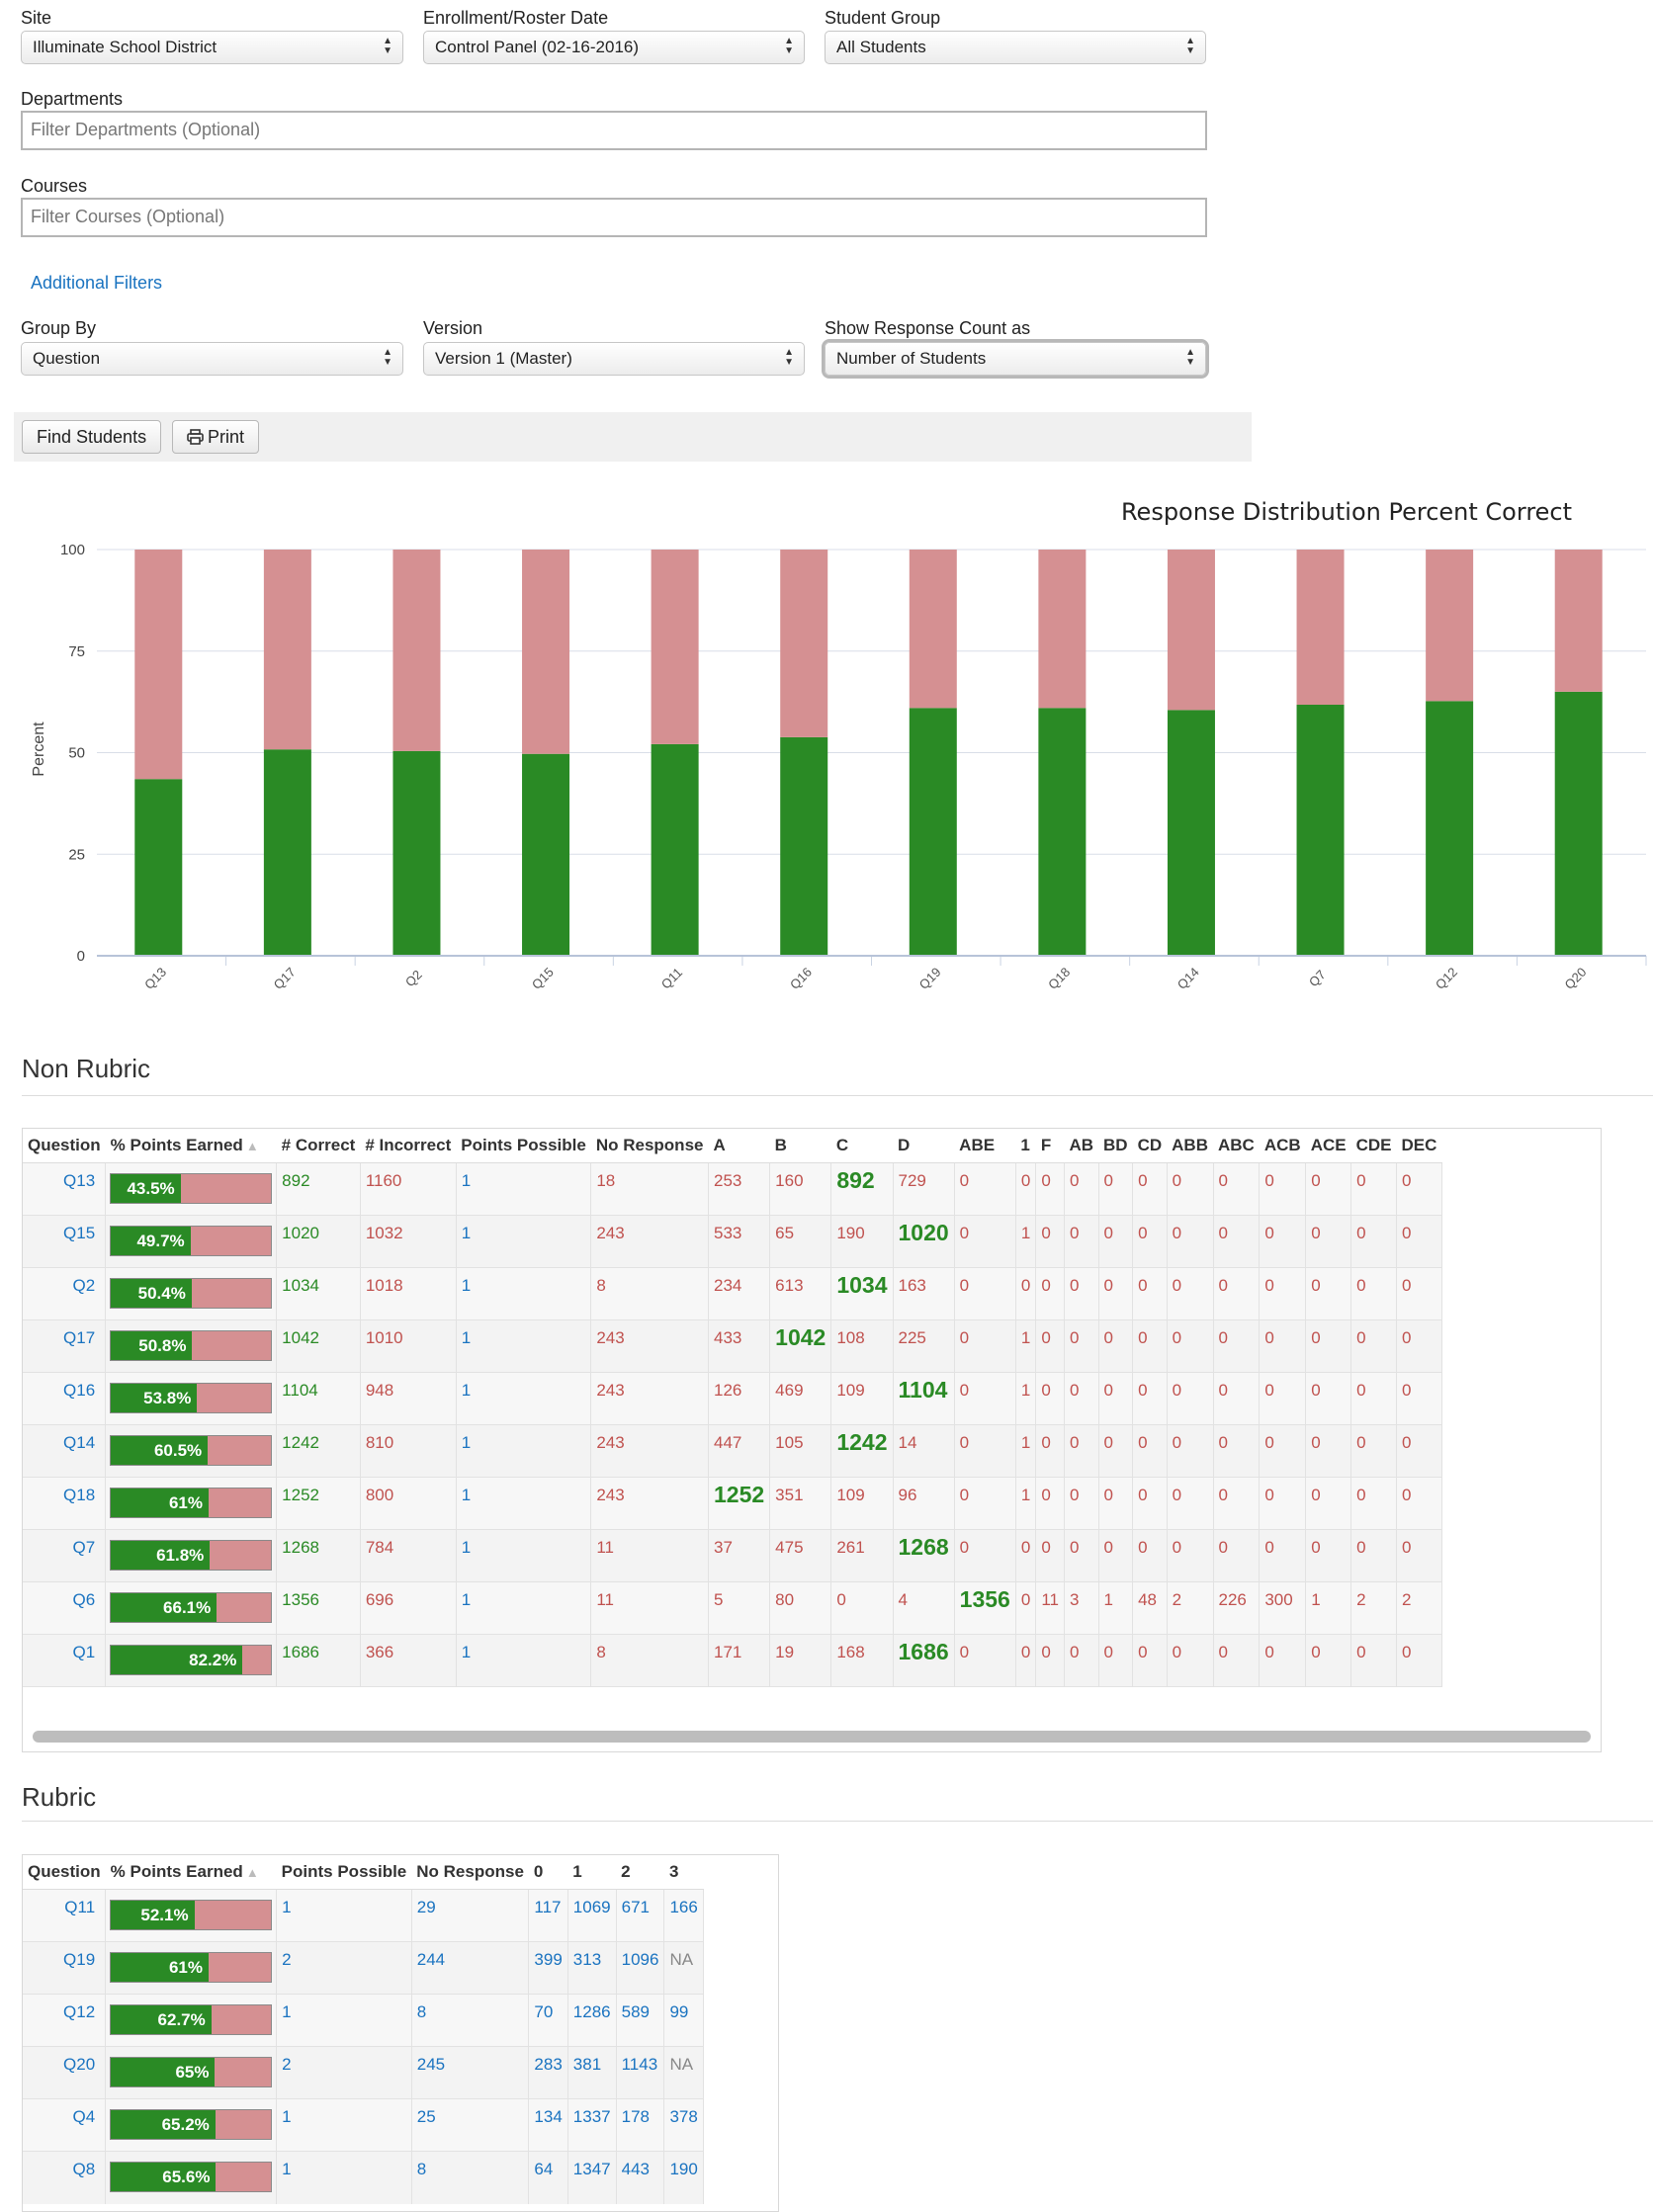  Describe the element at coordinates (614, 130) in the screenshot. I see `departments-input: Filter Departments (Optional)` at that location.